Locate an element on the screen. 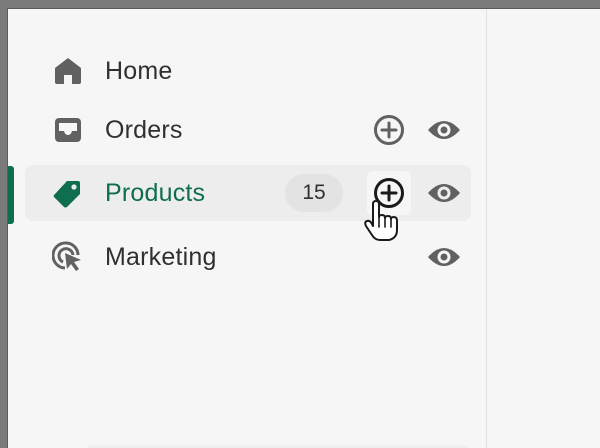  products-count-badge: 15 is located at coordinates (314, 193).